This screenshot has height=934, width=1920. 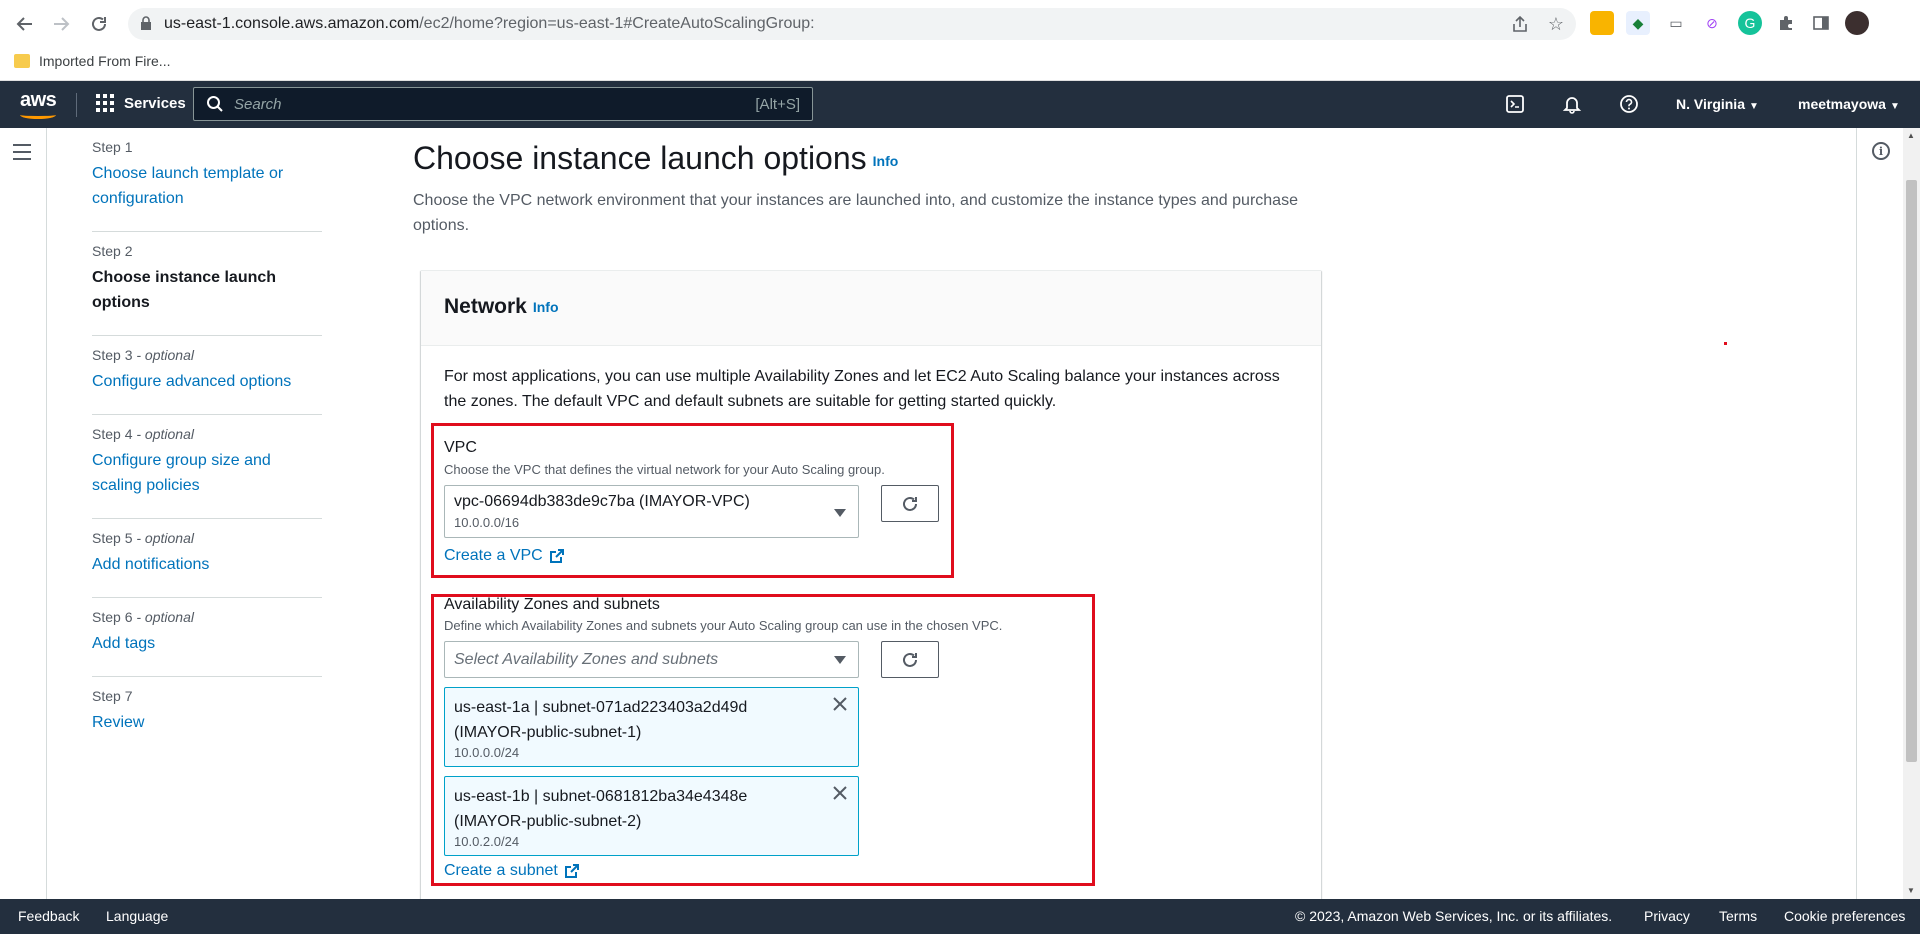 I want to click on wizard-step: Step 5 - optional Add notifications, so click(x=207, y=558).